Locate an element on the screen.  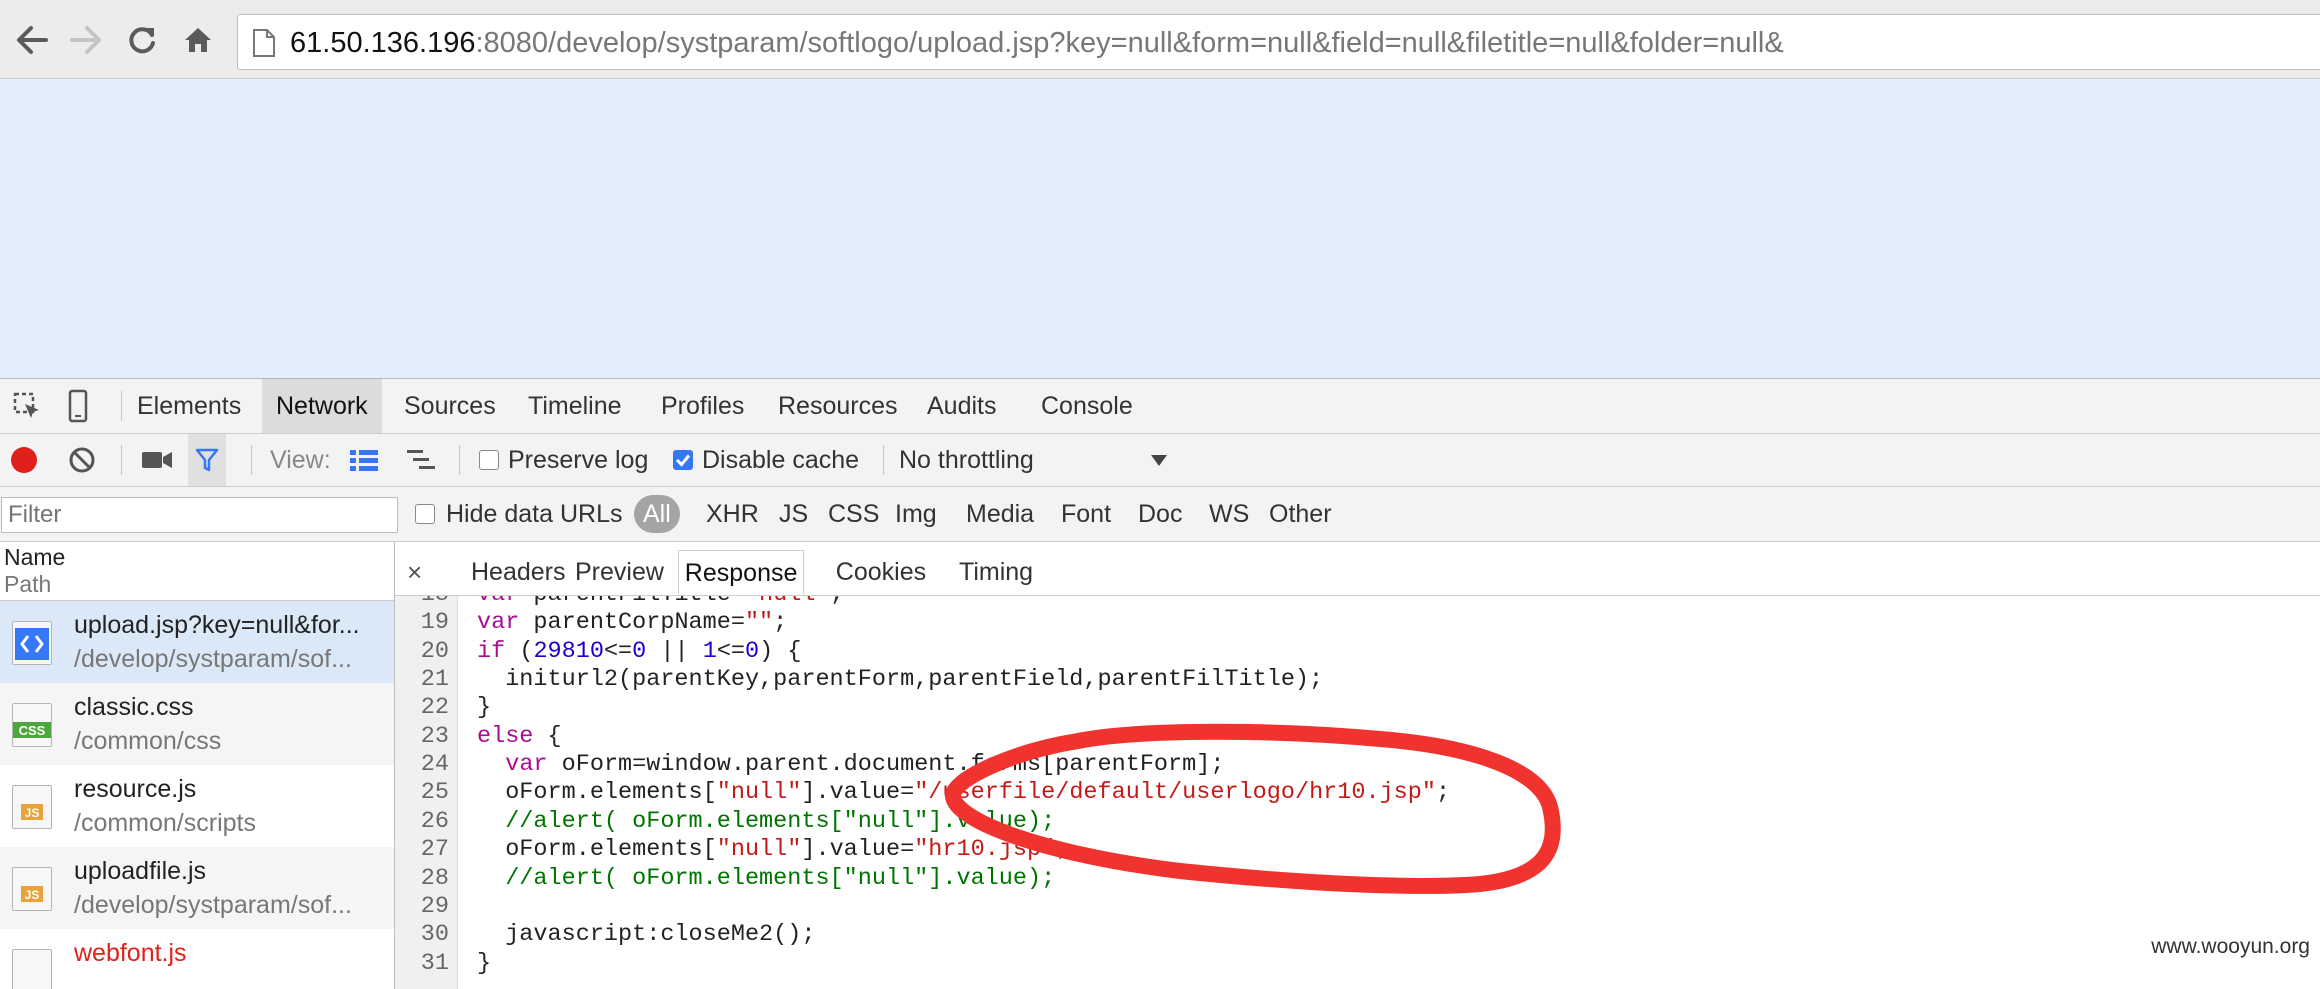
url-host: 61.50.136.196 is located at coordinates (383, 43).